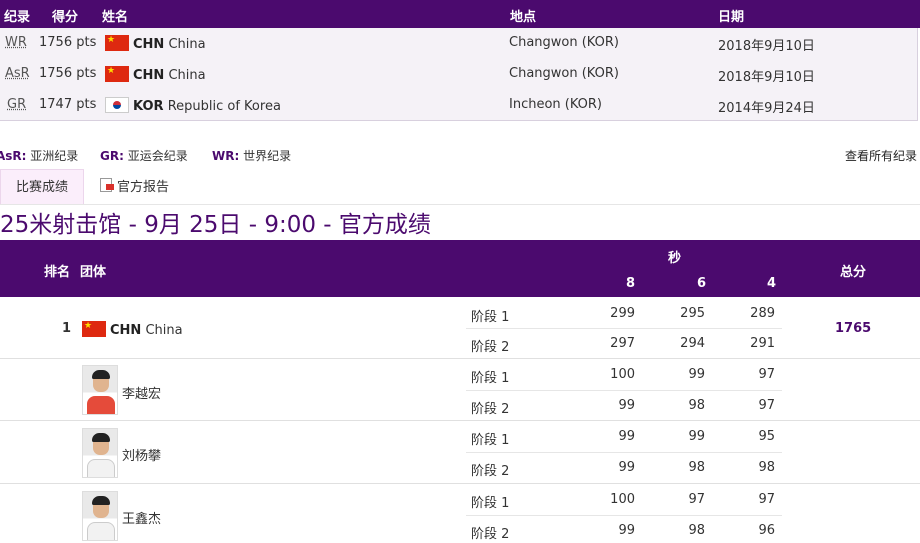  Describe the element at coordinates (692, 343) in the screenshot. I see `score-6s: 294` at that location.